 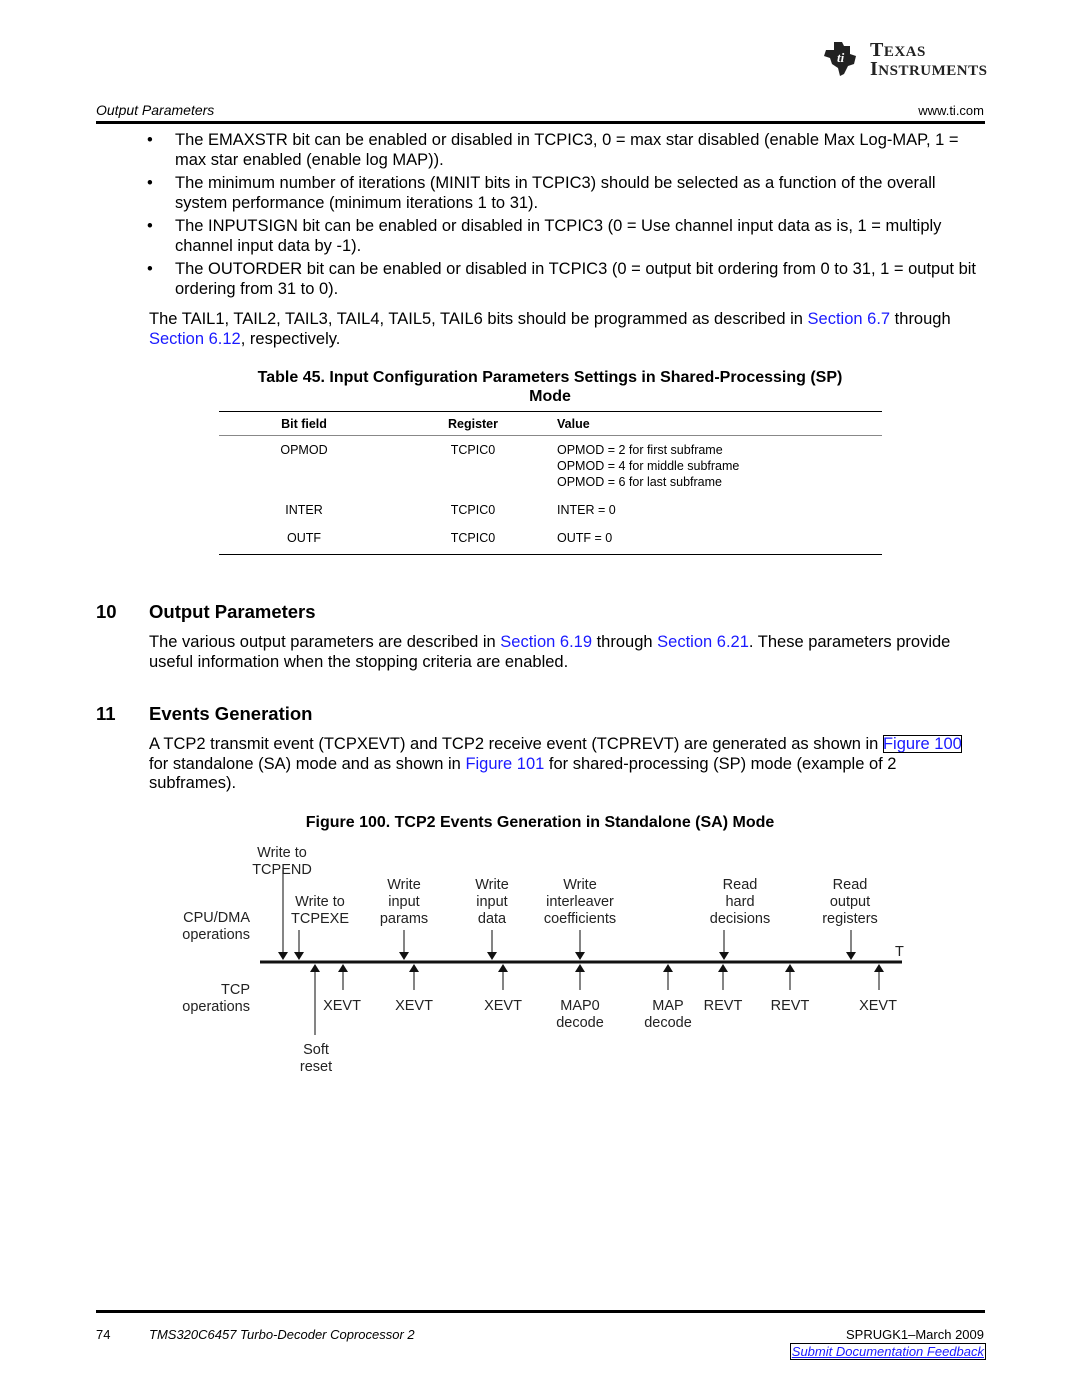 I want to click on cpu-event-label: Write to TCPEND, so click(x=282, y=861).